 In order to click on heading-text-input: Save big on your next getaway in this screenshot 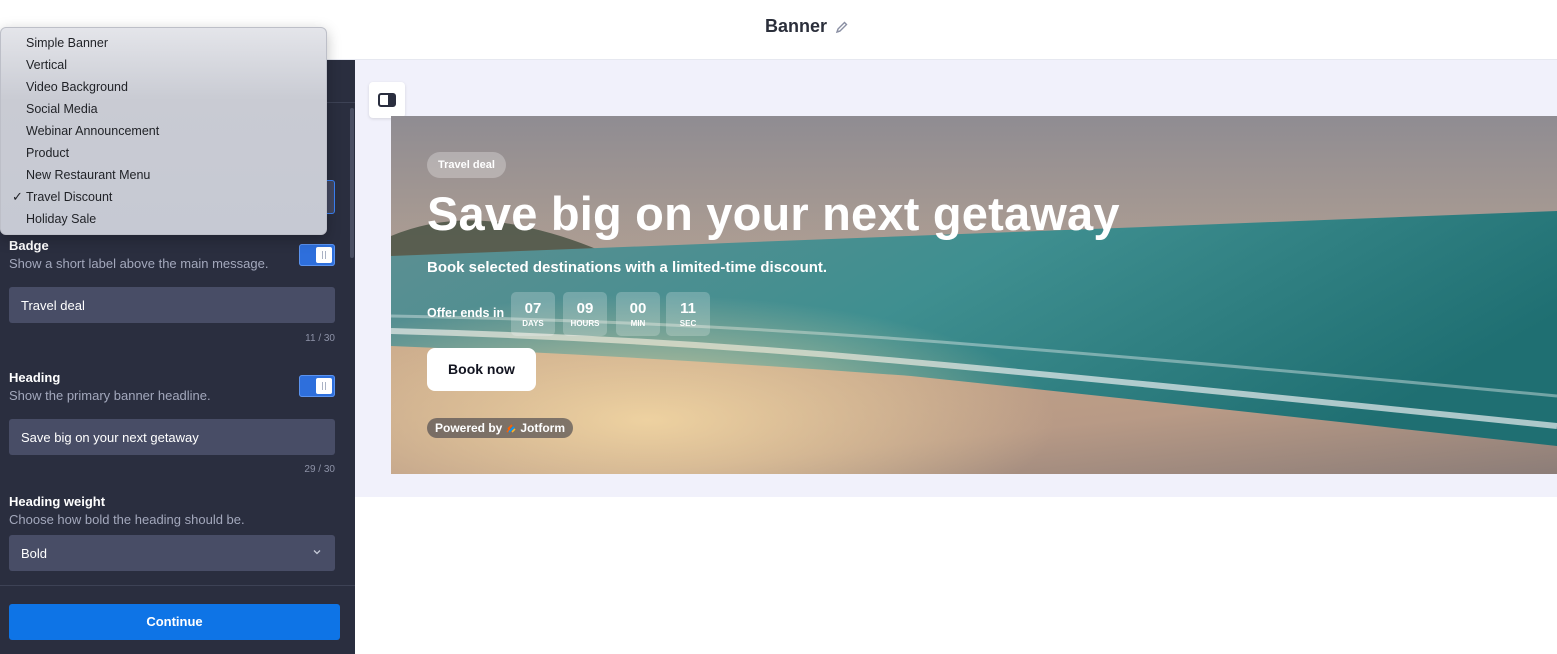, I will do `click(172, 437)`.